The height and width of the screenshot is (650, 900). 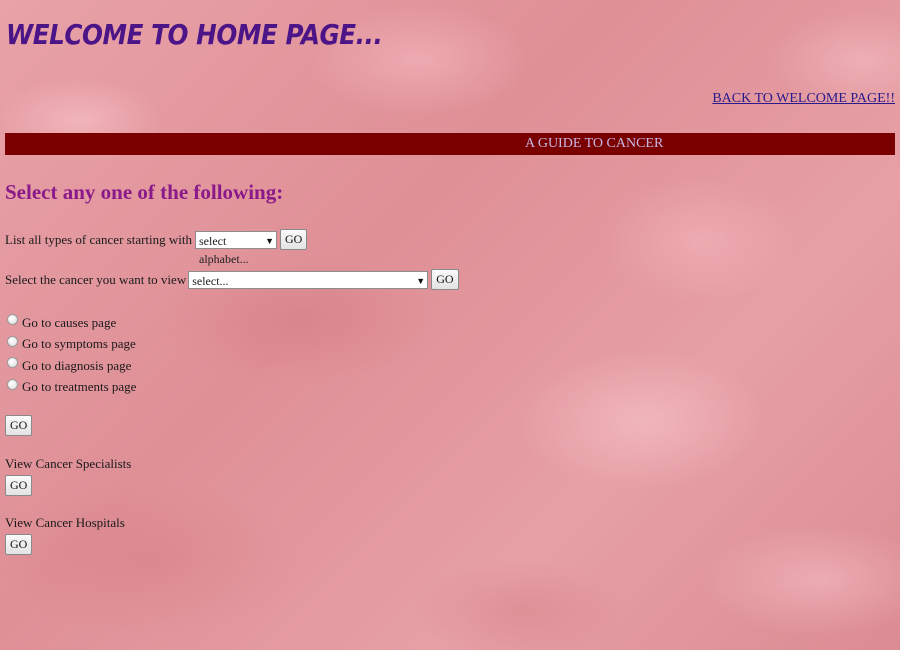 I want to click on specialists-label: View Cancer Specialists, so click(x=68, y=463).